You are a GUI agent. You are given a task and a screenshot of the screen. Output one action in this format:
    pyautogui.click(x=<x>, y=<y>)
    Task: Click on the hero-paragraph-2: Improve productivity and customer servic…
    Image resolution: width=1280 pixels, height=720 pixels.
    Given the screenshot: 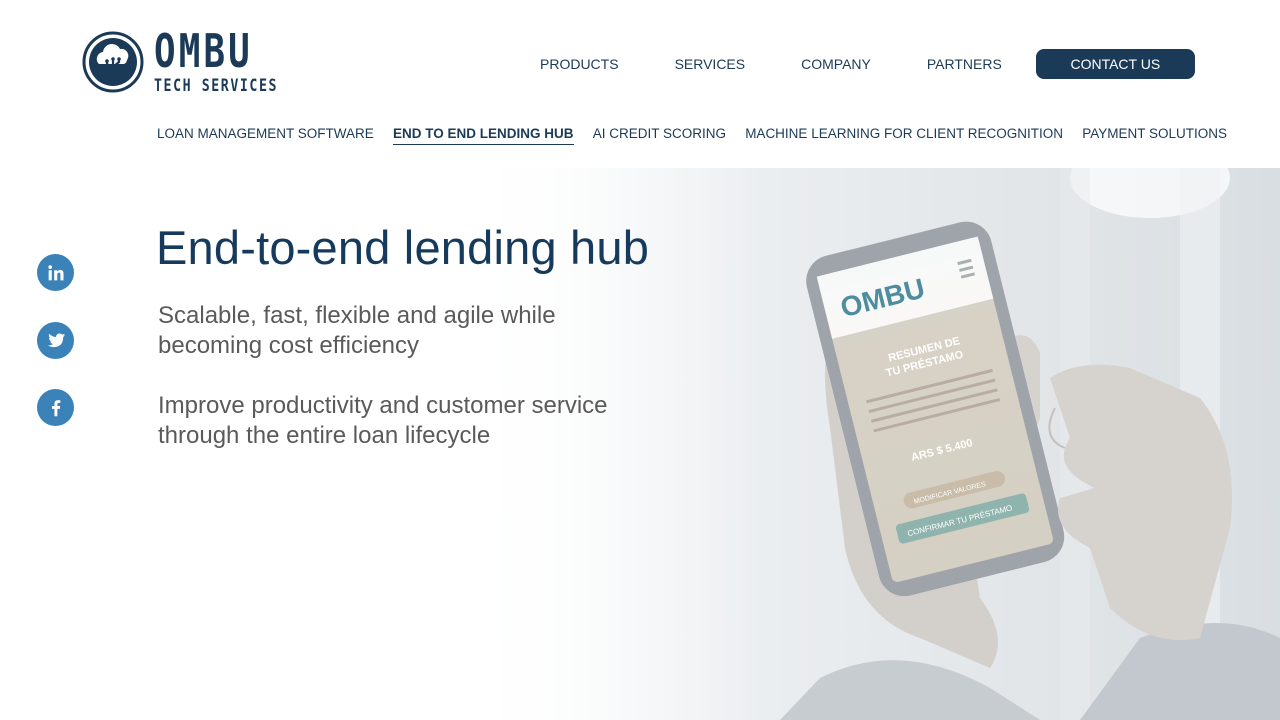 What is the action you would take?
    pyautogui.click(x=383, y=421)
    